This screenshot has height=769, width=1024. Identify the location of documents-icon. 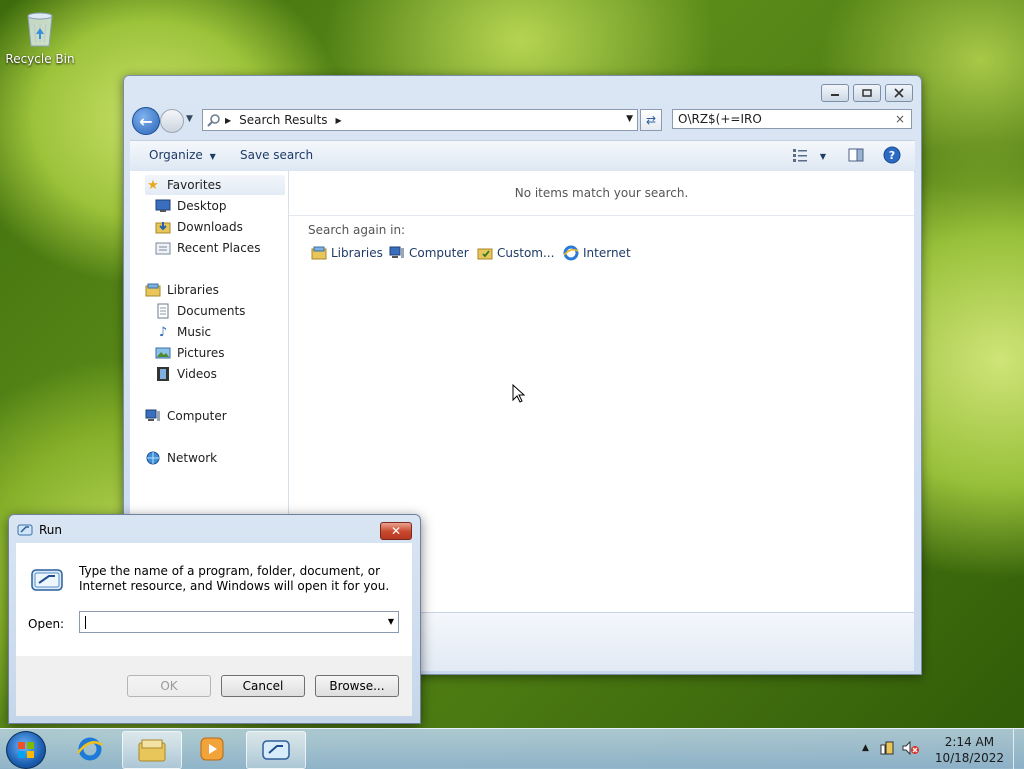
(163, 311).